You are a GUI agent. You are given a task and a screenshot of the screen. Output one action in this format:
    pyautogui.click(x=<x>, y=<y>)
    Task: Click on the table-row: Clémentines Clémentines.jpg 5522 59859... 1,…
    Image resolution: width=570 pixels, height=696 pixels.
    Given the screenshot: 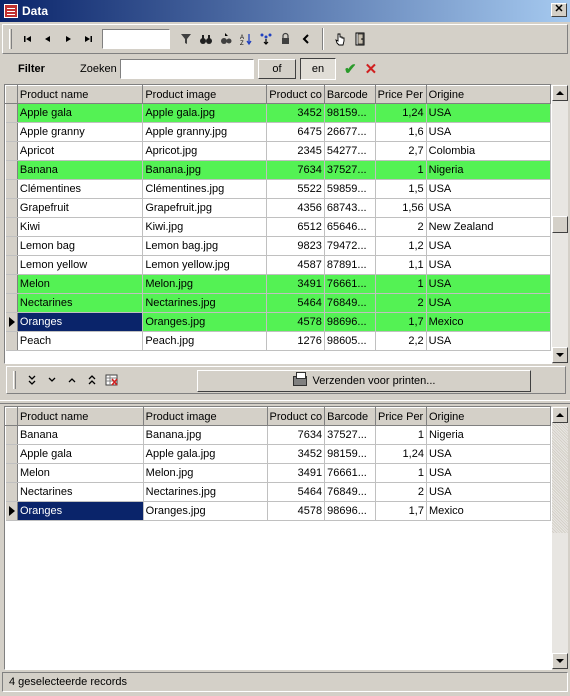 What is the action you would take?
    pyautogui.click(x=278, y=189)
    